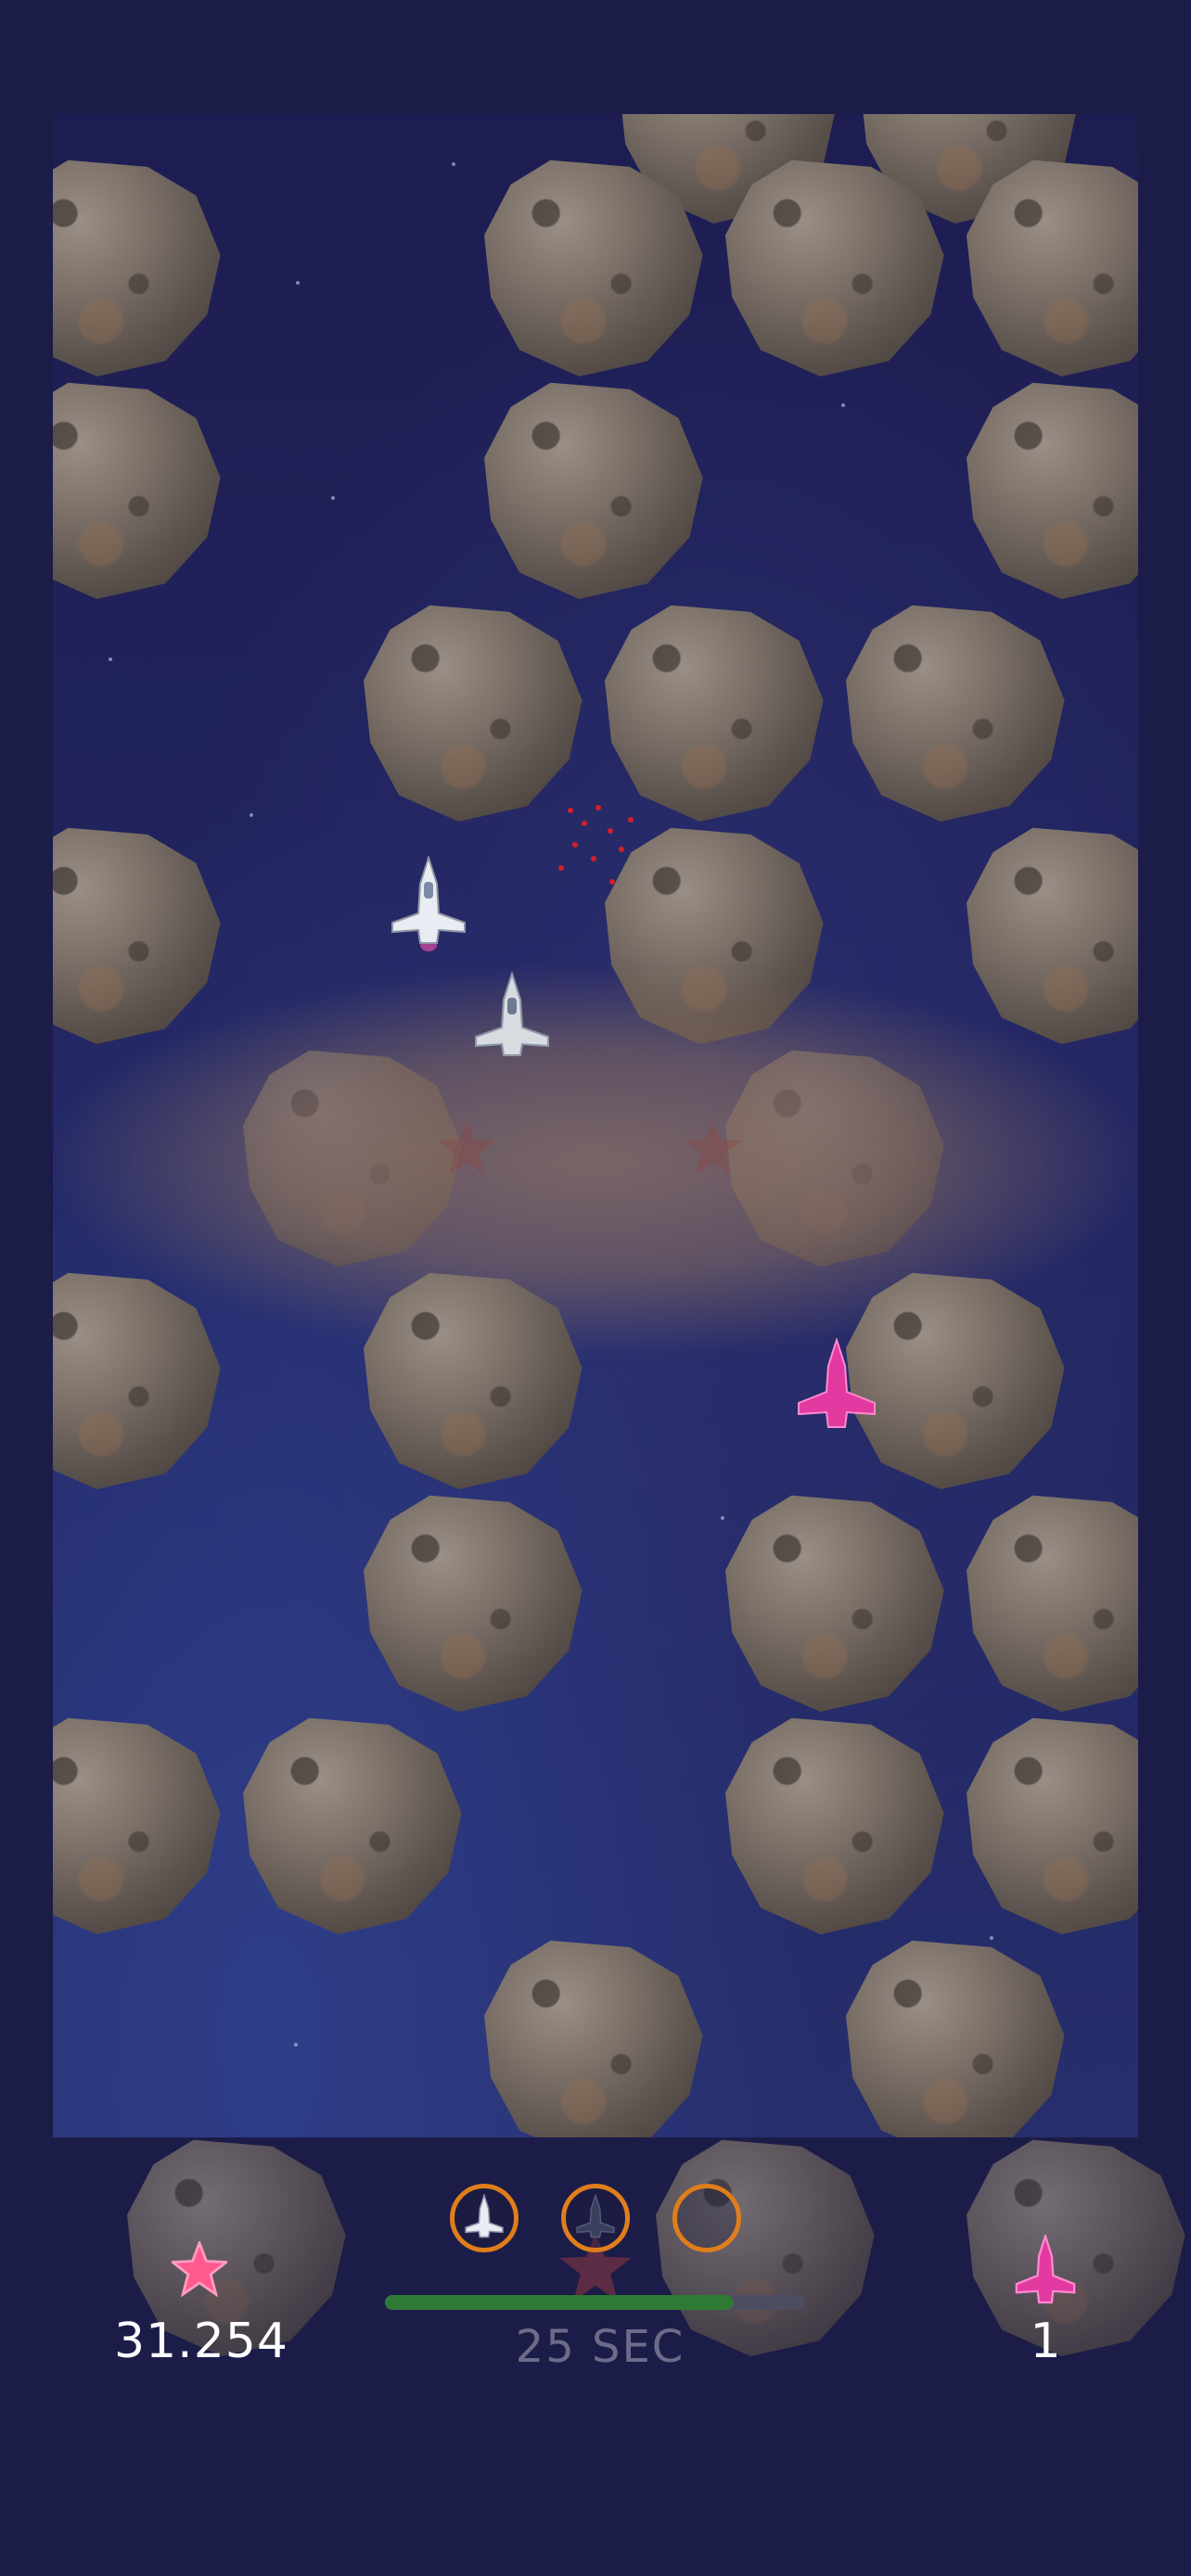  I want to click on hud-bar: 31.254 25 SEC 1, so click(619, 2299).